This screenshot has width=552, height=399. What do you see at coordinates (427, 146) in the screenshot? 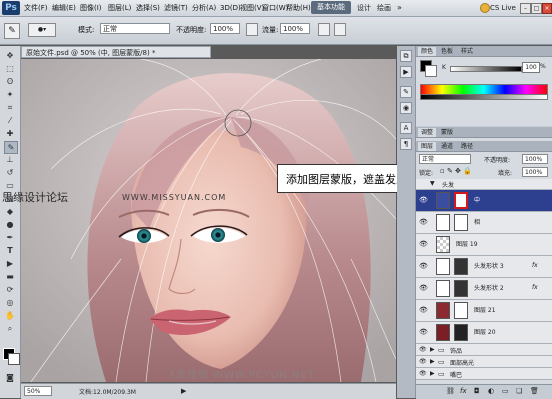
I see `tab-layers: 图层` at bounding box center [427, 146].